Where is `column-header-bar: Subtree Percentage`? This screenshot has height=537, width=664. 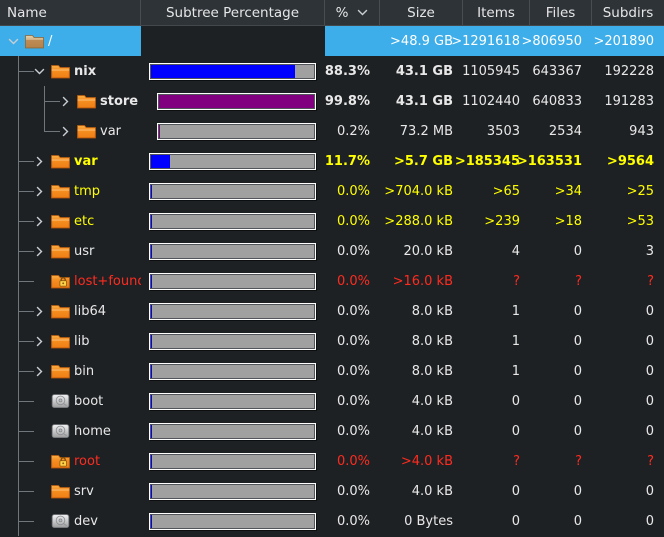
column-header-bar: Subtree Percentage is located at coordinates (233, 12).